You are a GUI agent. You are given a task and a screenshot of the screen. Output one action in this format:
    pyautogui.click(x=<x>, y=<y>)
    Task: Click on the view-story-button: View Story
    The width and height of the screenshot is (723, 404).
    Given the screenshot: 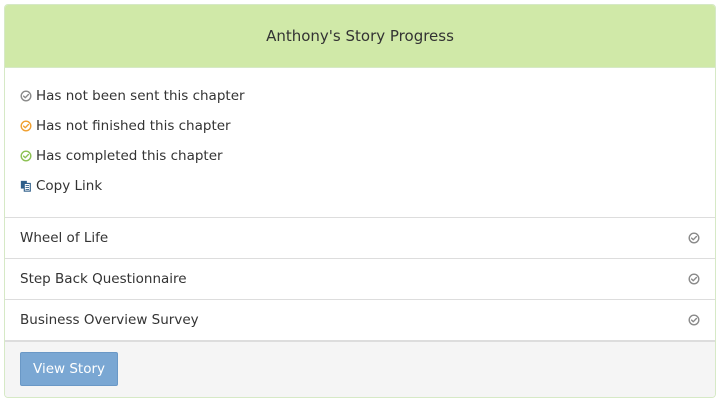 What is the action you would take?
    pyautogui.click(x=69, y=369)
    